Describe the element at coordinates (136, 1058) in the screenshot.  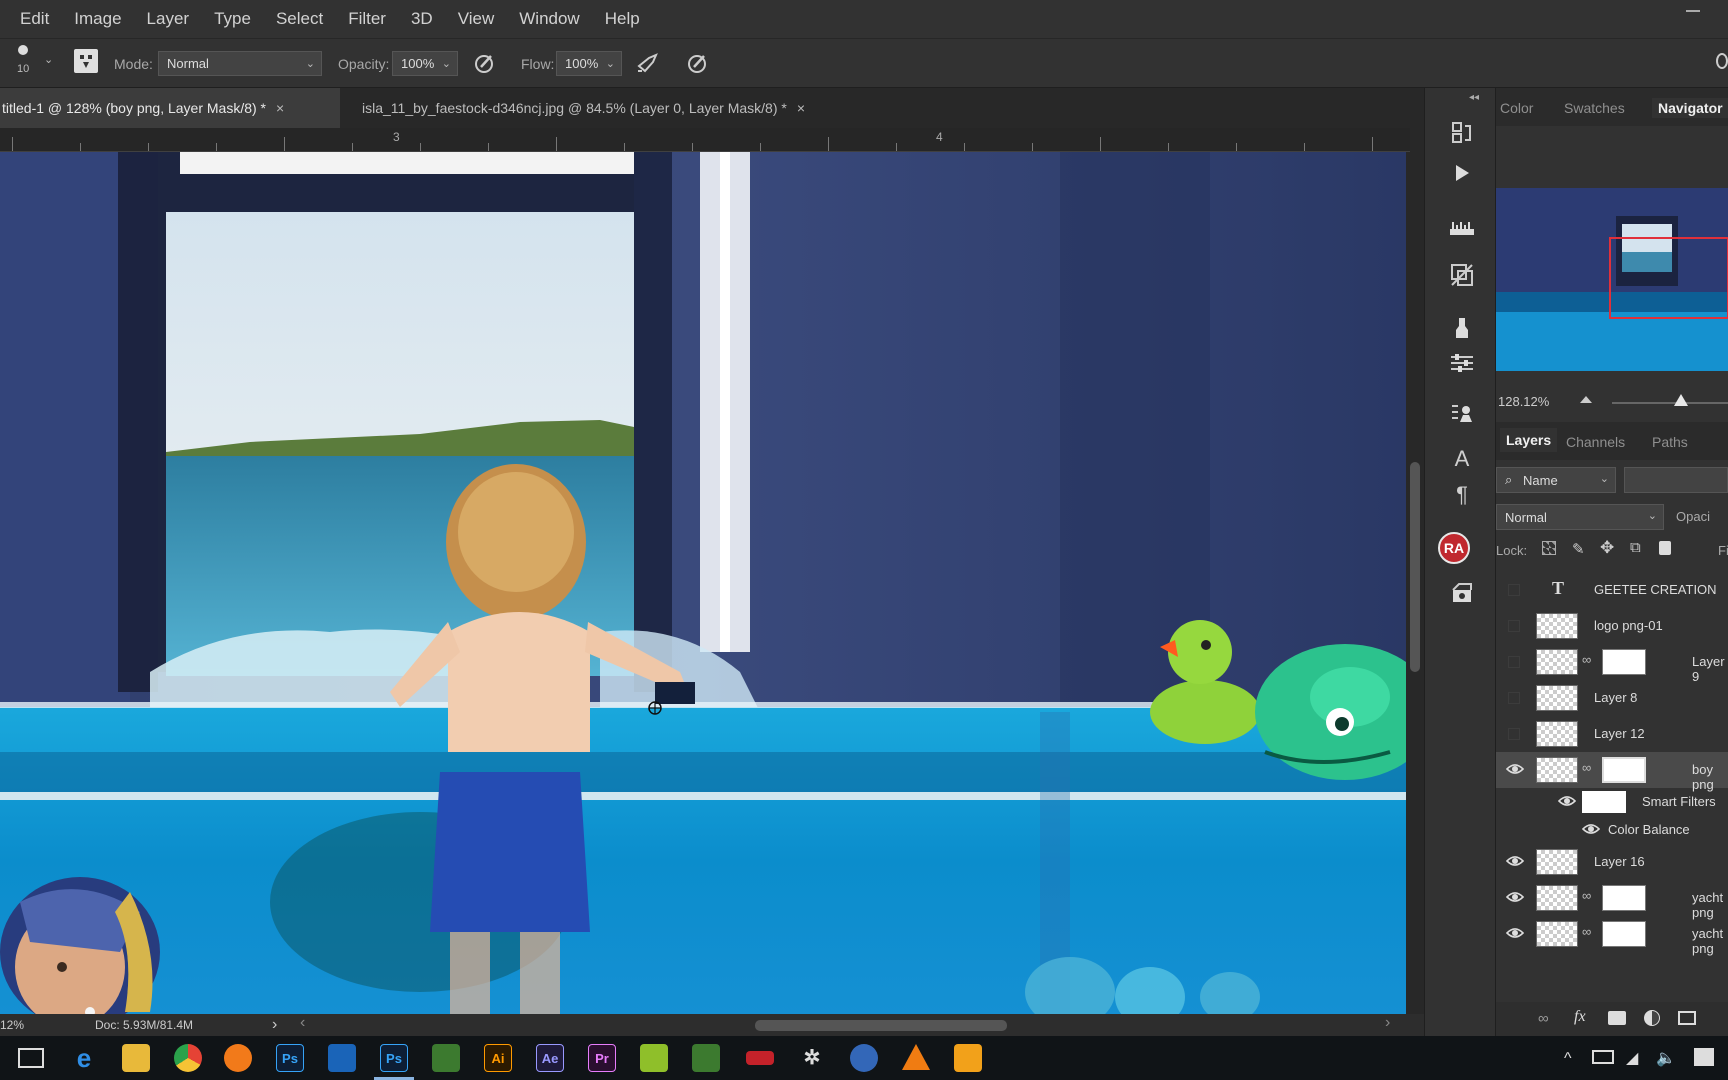
I see `file-explorer-icon` at that location.